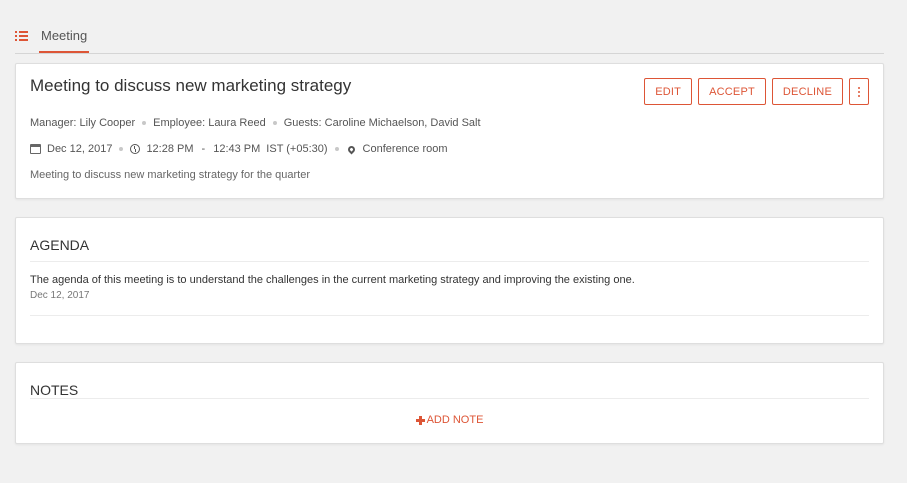  I want to click on more-options-button, so click(859, 91).